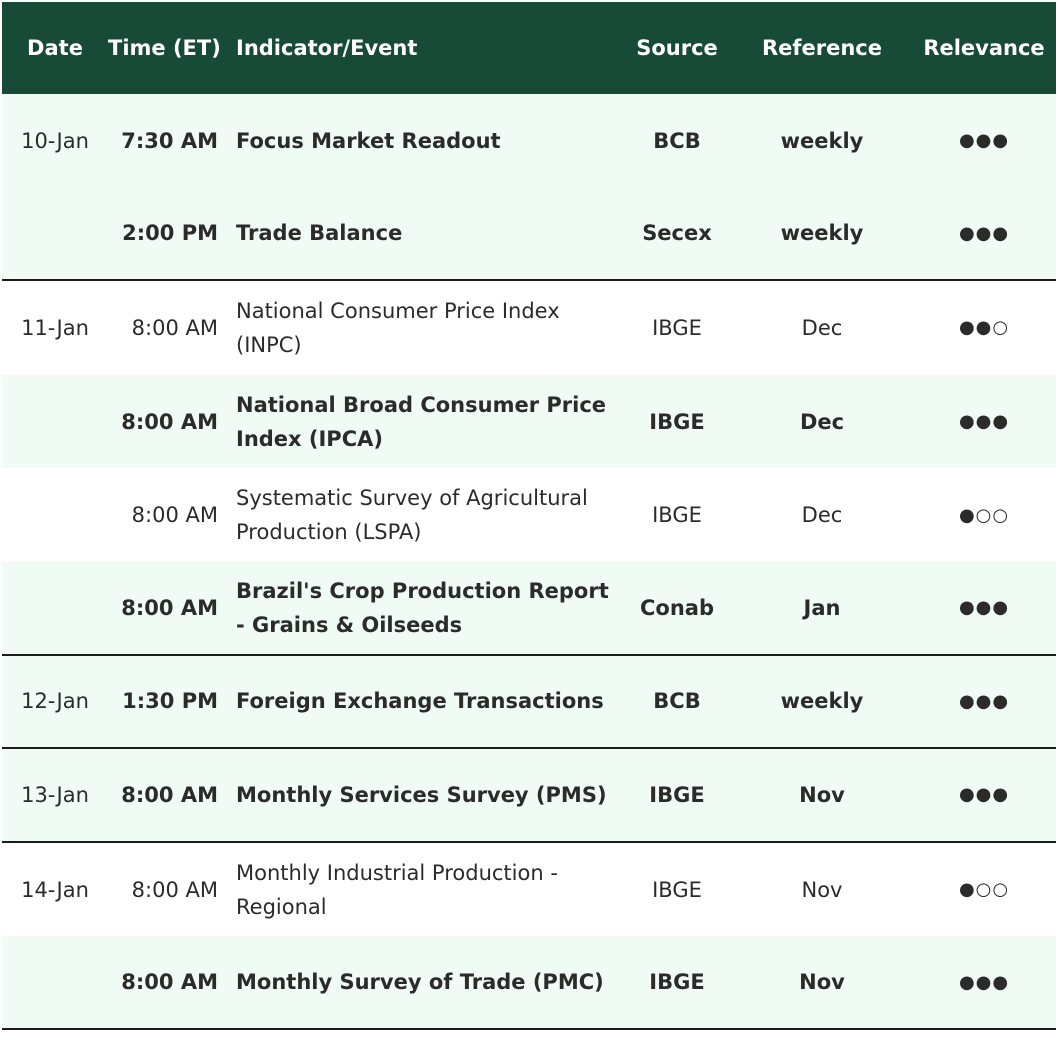  What do you see at coordinates (397, 889) in the screenshot?
I see `row-event: Monthly Industrial Production - Regional` at bounding box center [397, 889].